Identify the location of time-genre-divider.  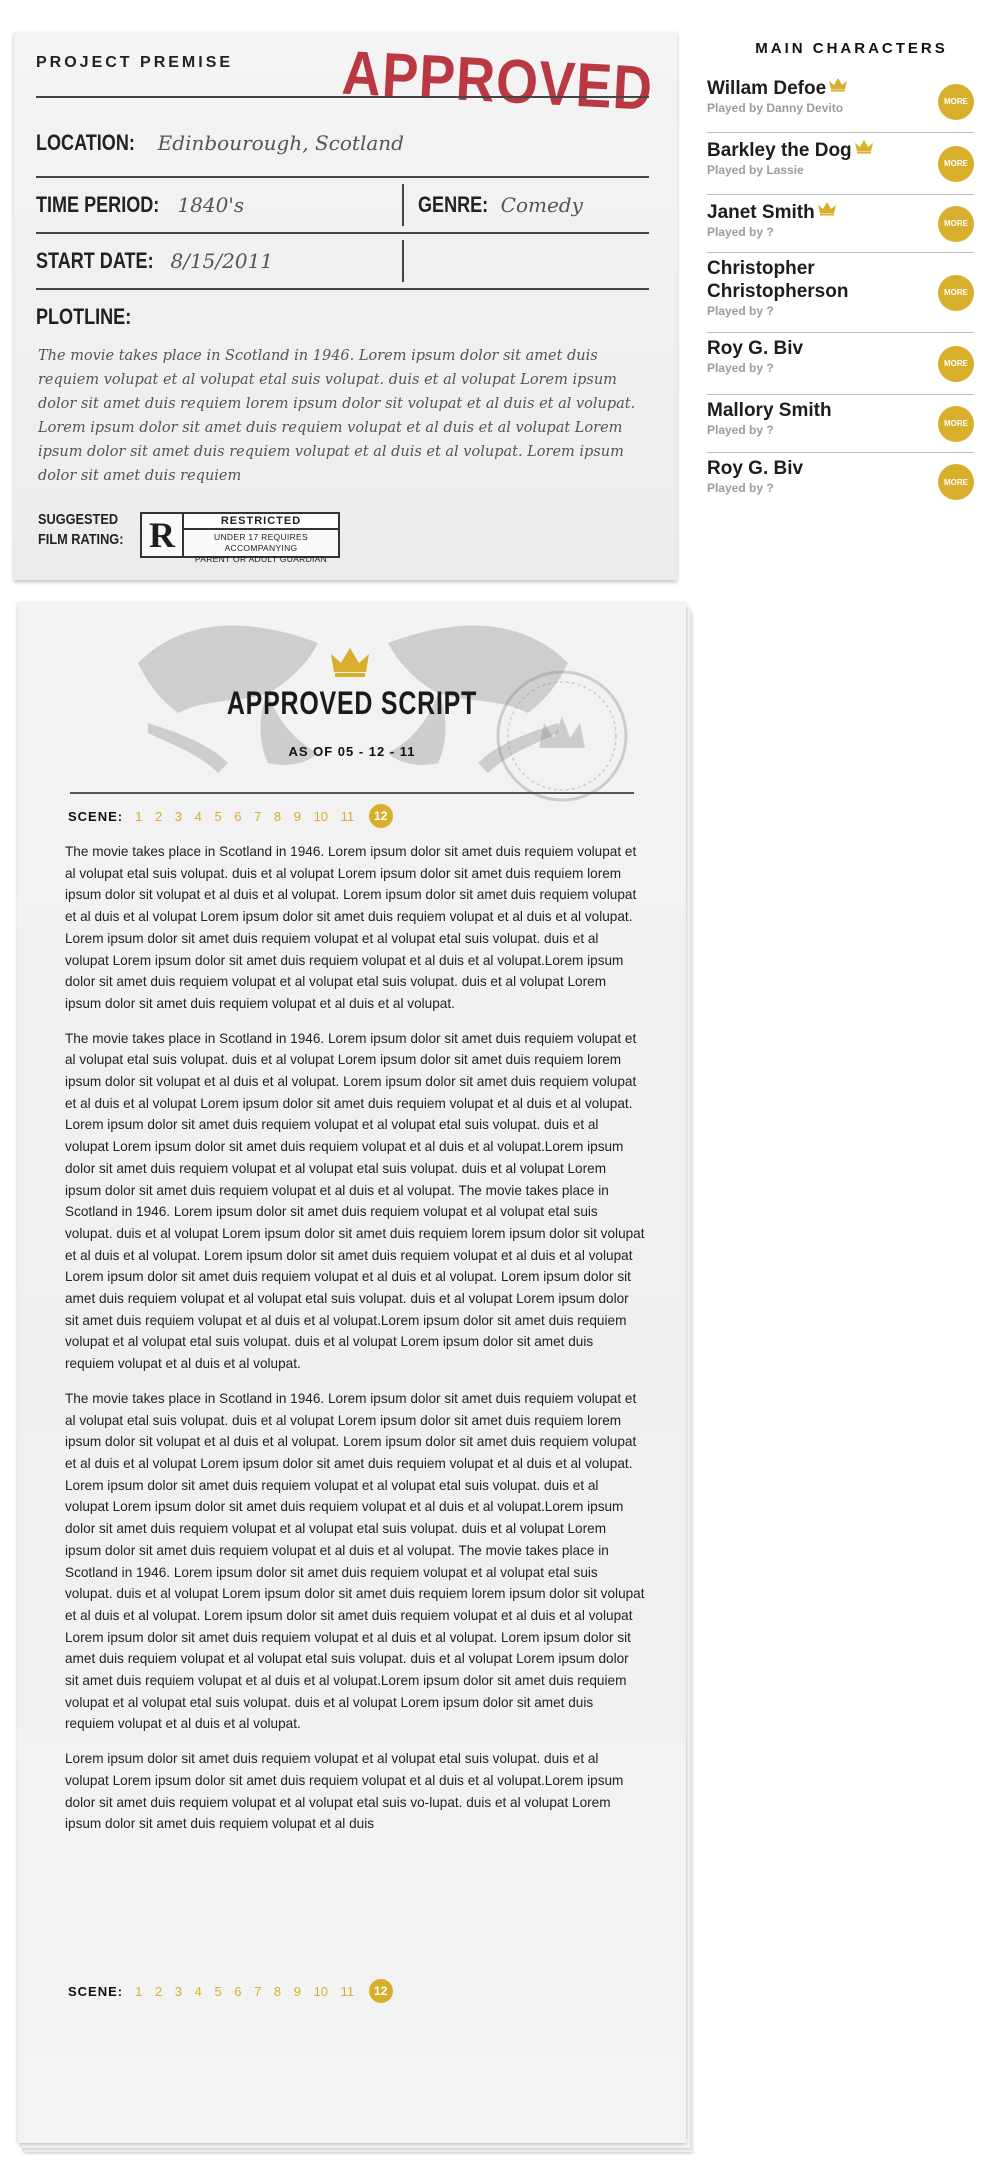
(403, 205).